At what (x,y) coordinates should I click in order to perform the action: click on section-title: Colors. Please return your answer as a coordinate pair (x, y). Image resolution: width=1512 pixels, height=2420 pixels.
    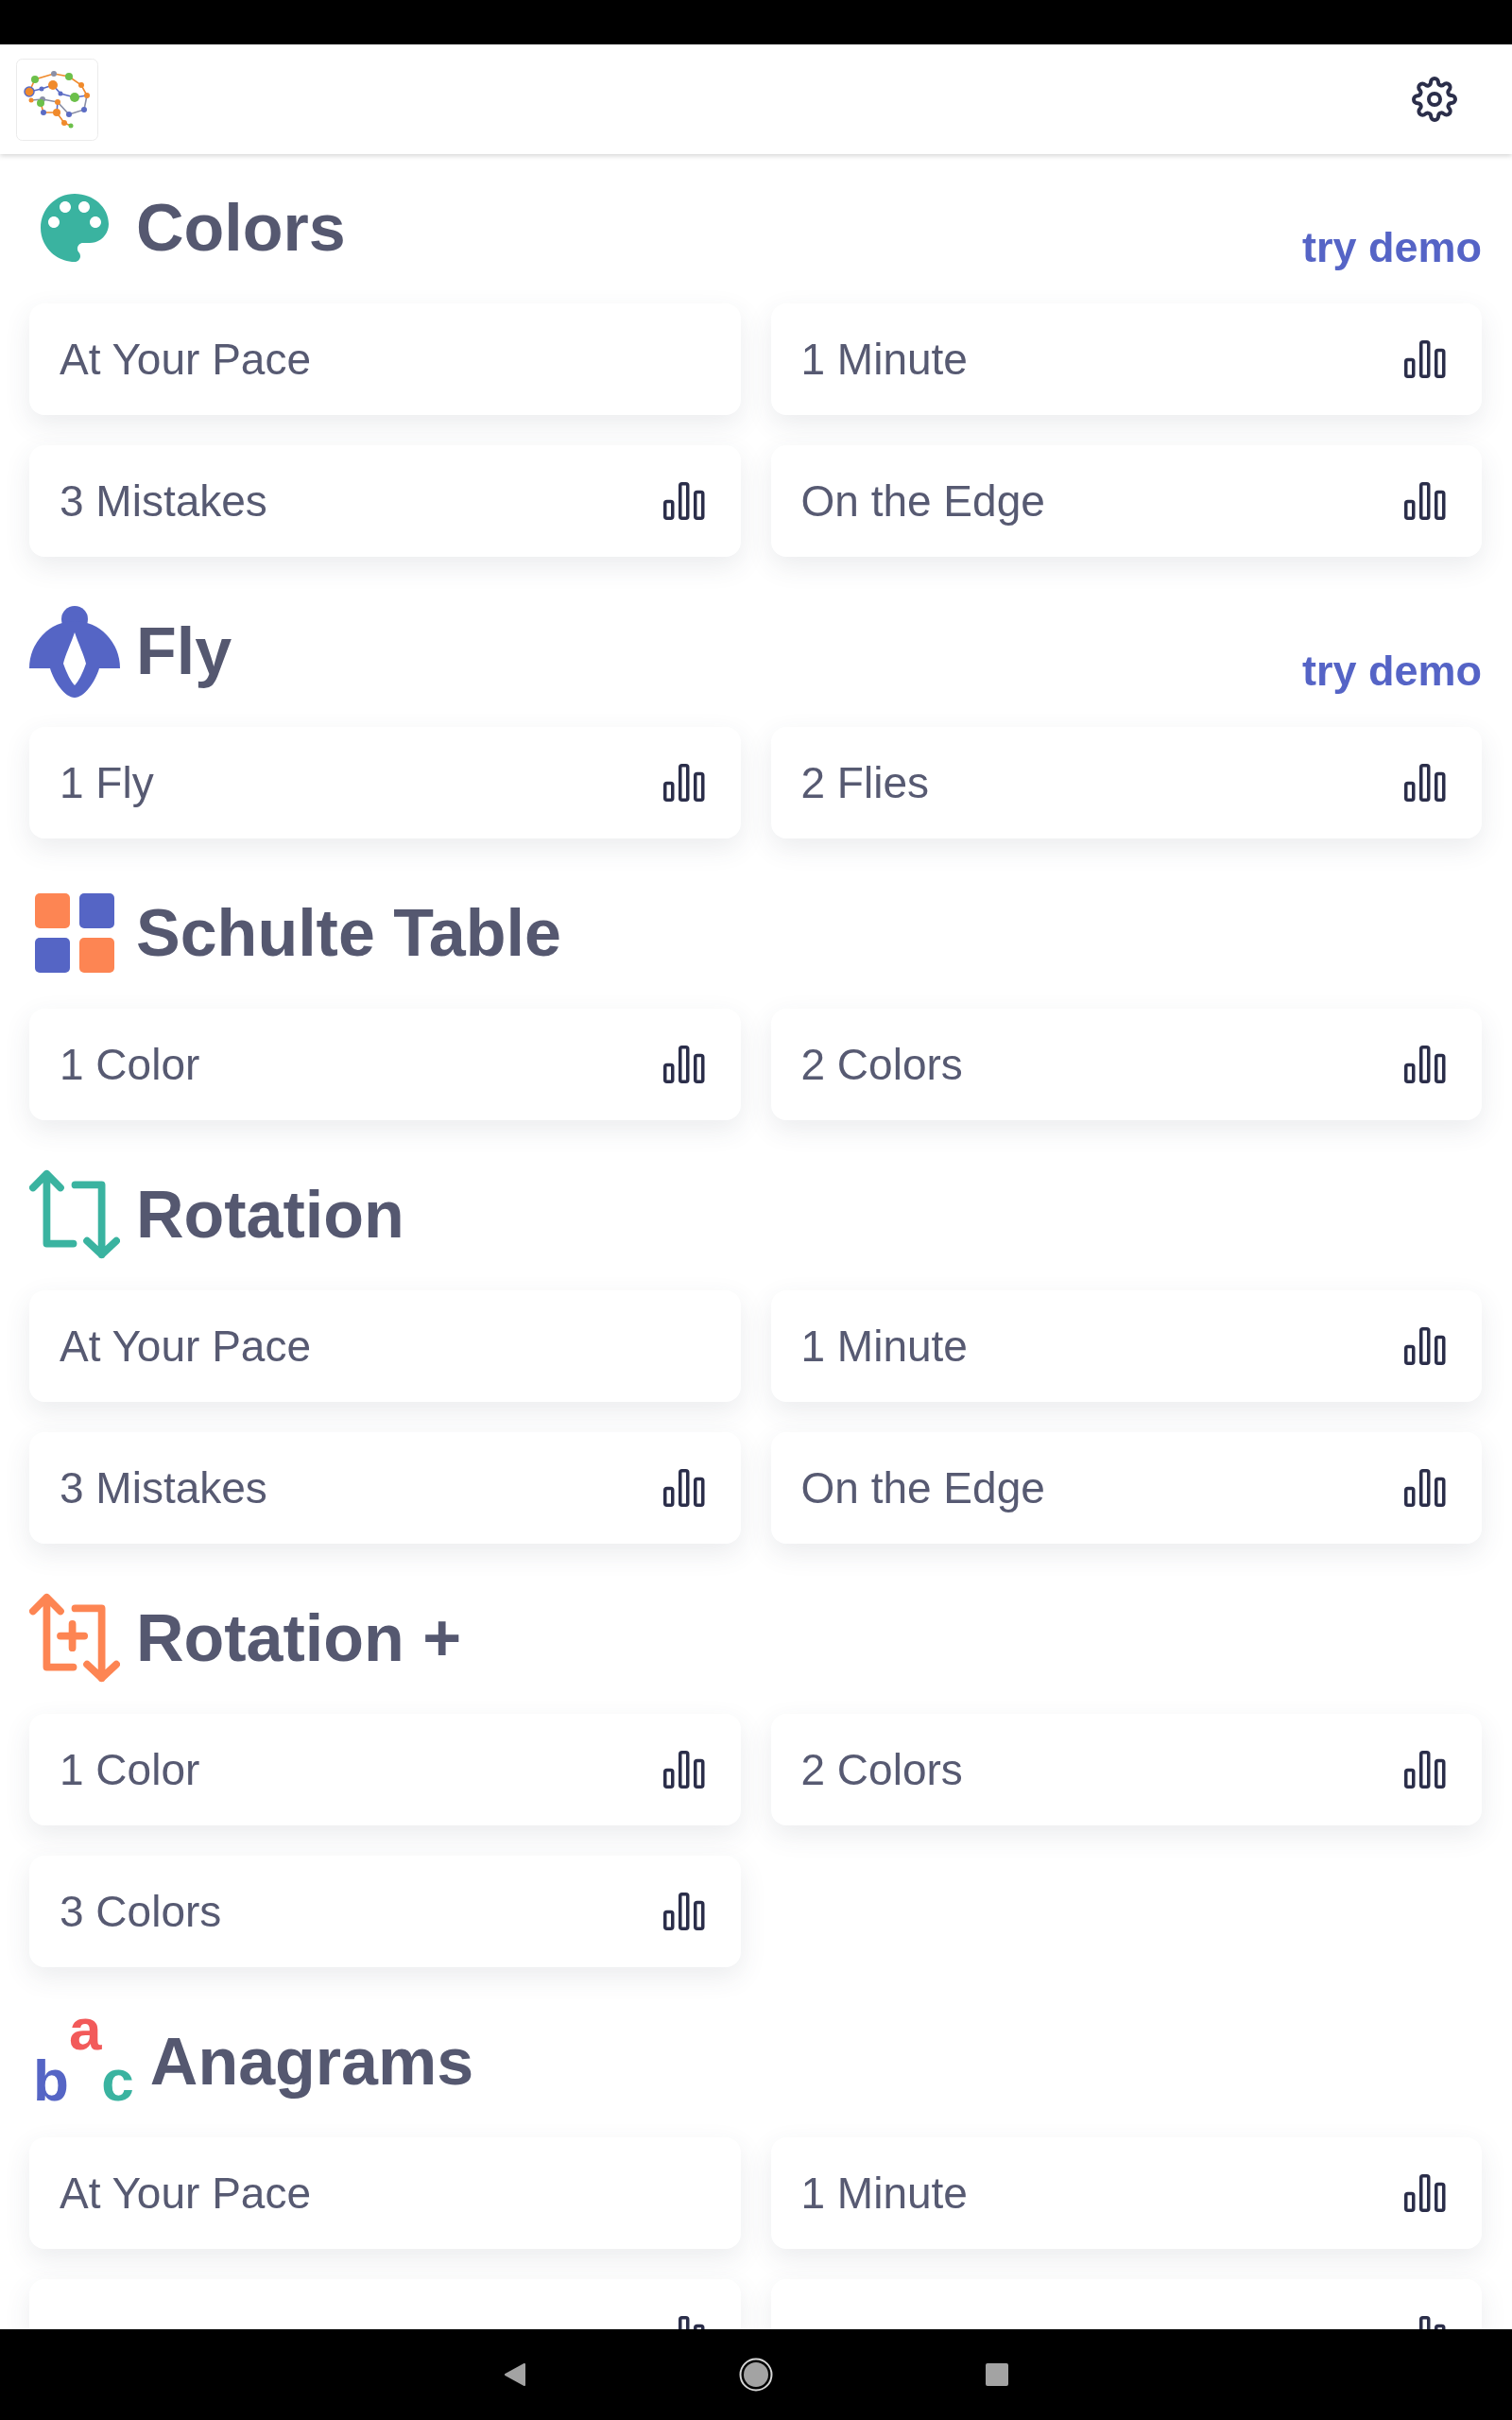
    Looking at the image, I should click on (241, 228).